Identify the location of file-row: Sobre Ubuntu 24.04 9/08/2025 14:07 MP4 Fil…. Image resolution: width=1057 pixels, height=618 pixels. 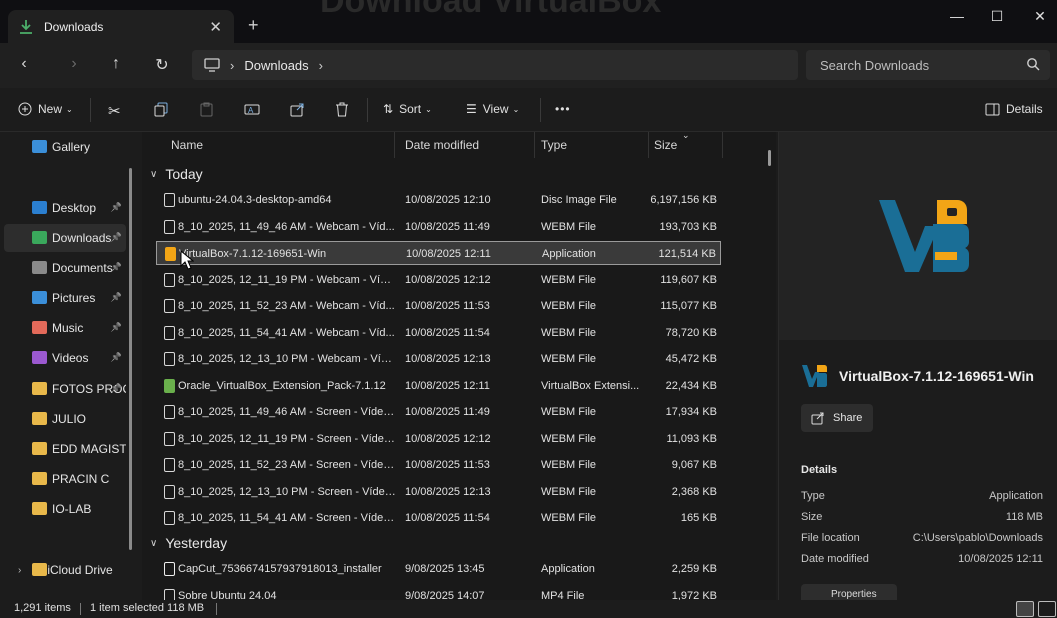
(438, 592).